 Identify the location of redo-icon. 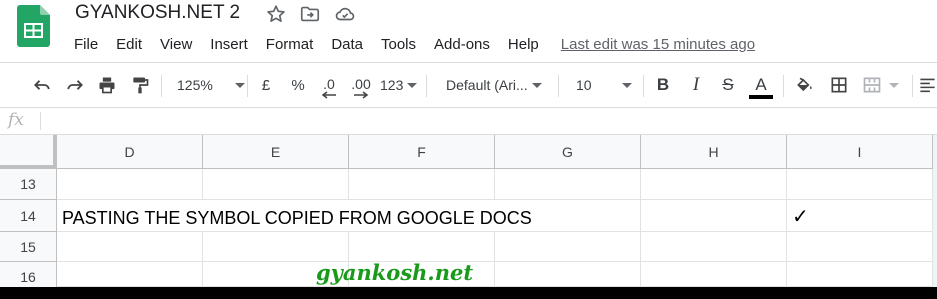
(75, 85).